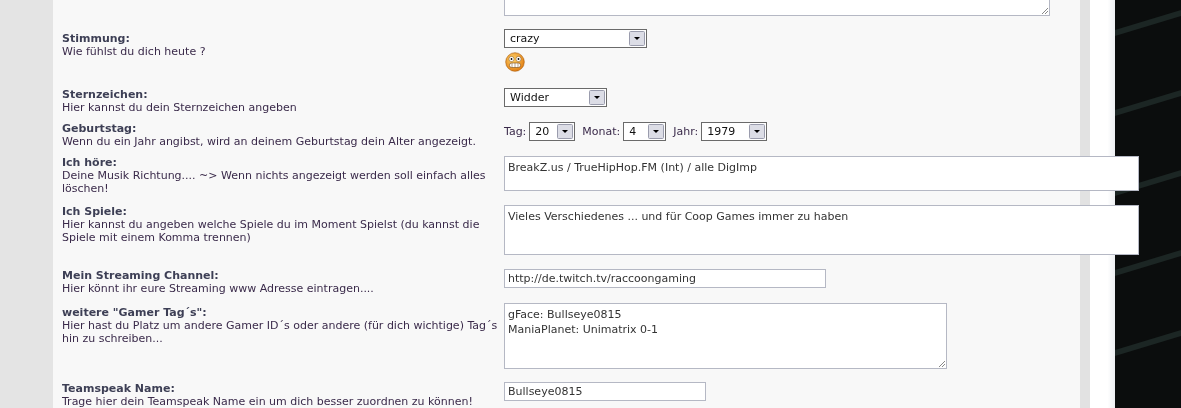 This screenshot has width=1181, height=408. Describe the element at coordinates (90, 162) in the screenshot. I see `field-label: Ich höre:` at that location.